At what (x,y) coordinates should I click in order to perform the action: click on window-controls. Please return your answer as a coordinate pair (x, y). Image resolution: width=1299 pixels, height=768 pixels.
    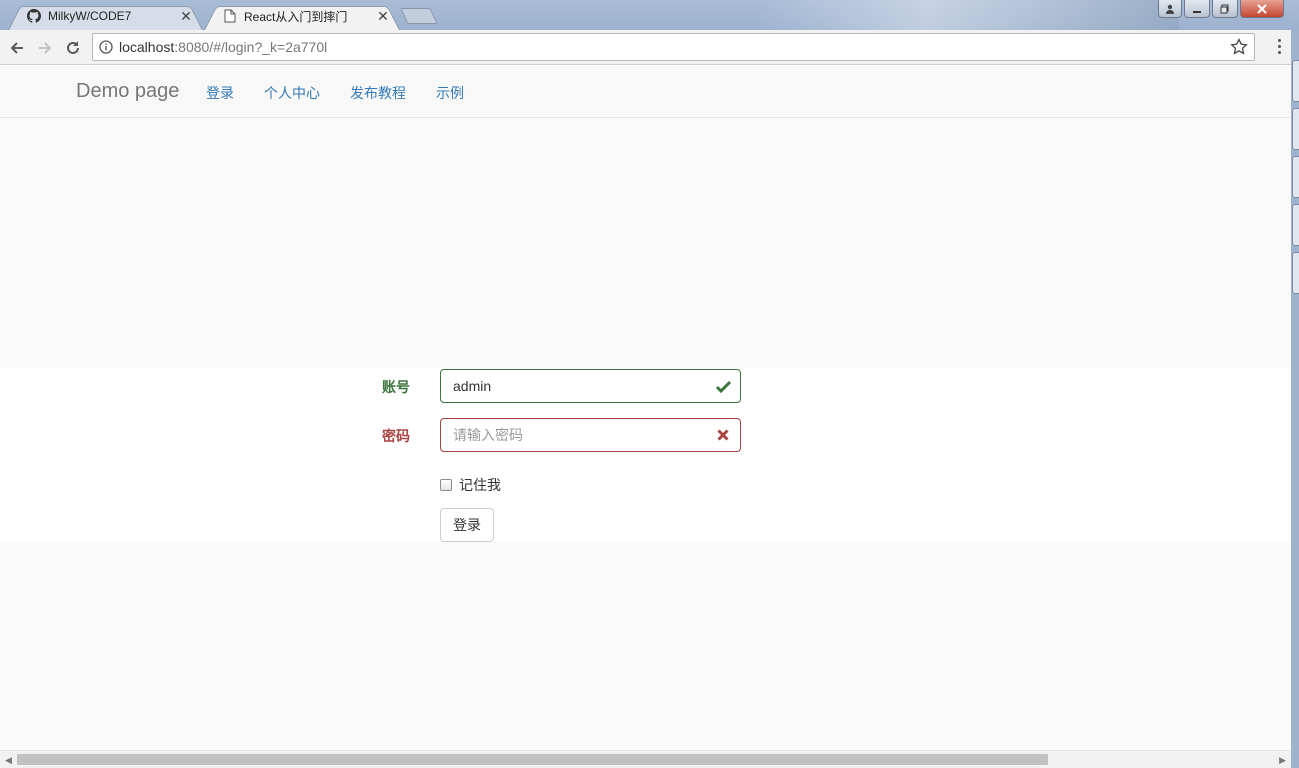
    Looking at the image, I should click on (1221, 9).